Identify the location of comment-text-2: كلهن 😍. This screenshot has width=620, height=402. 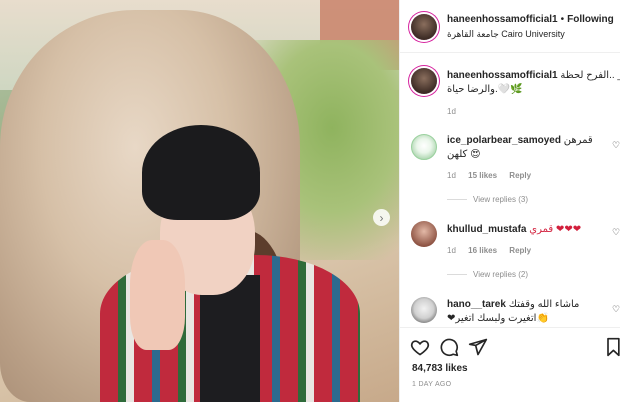
(464, 154).